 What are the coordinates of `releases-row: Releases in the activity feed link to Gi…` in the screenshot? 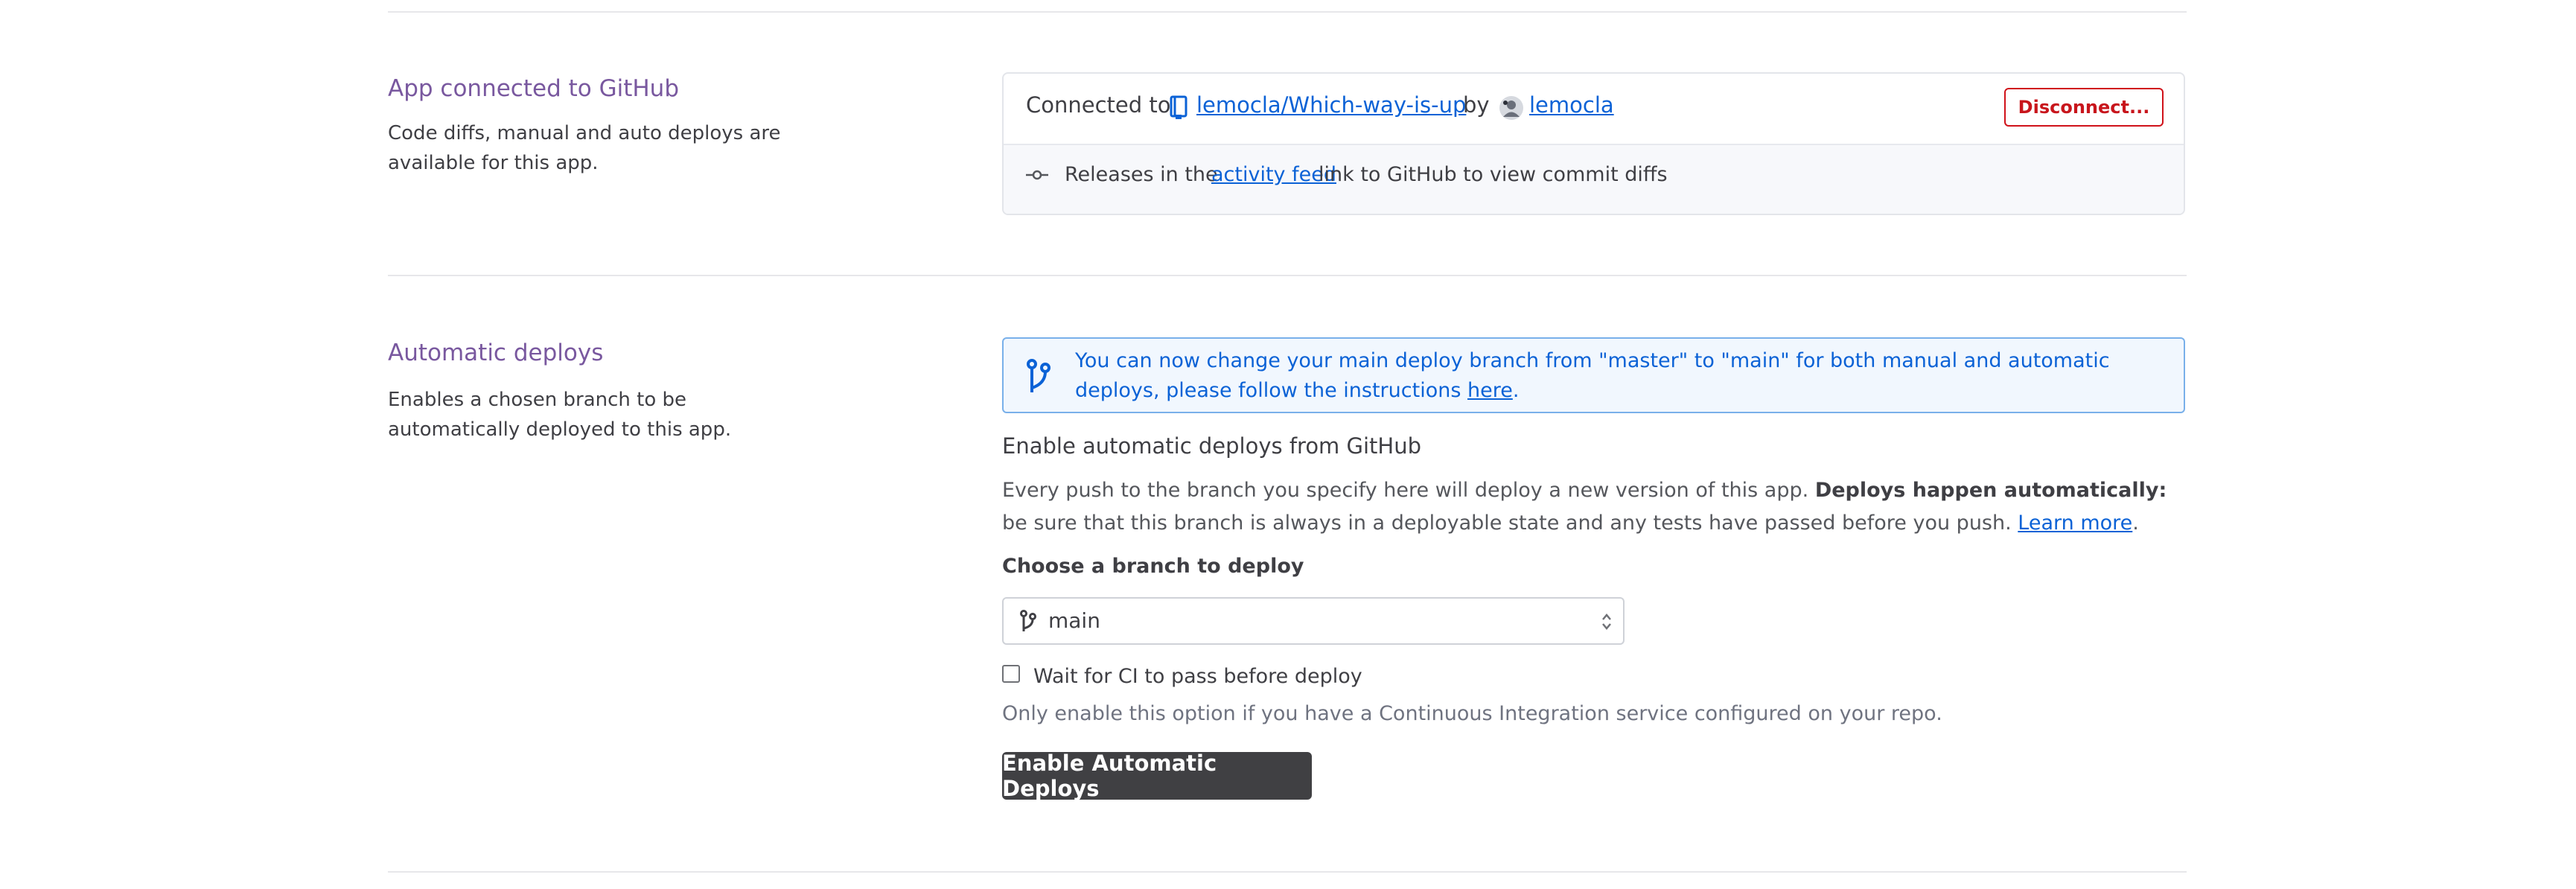 It's located at (1594, 179).